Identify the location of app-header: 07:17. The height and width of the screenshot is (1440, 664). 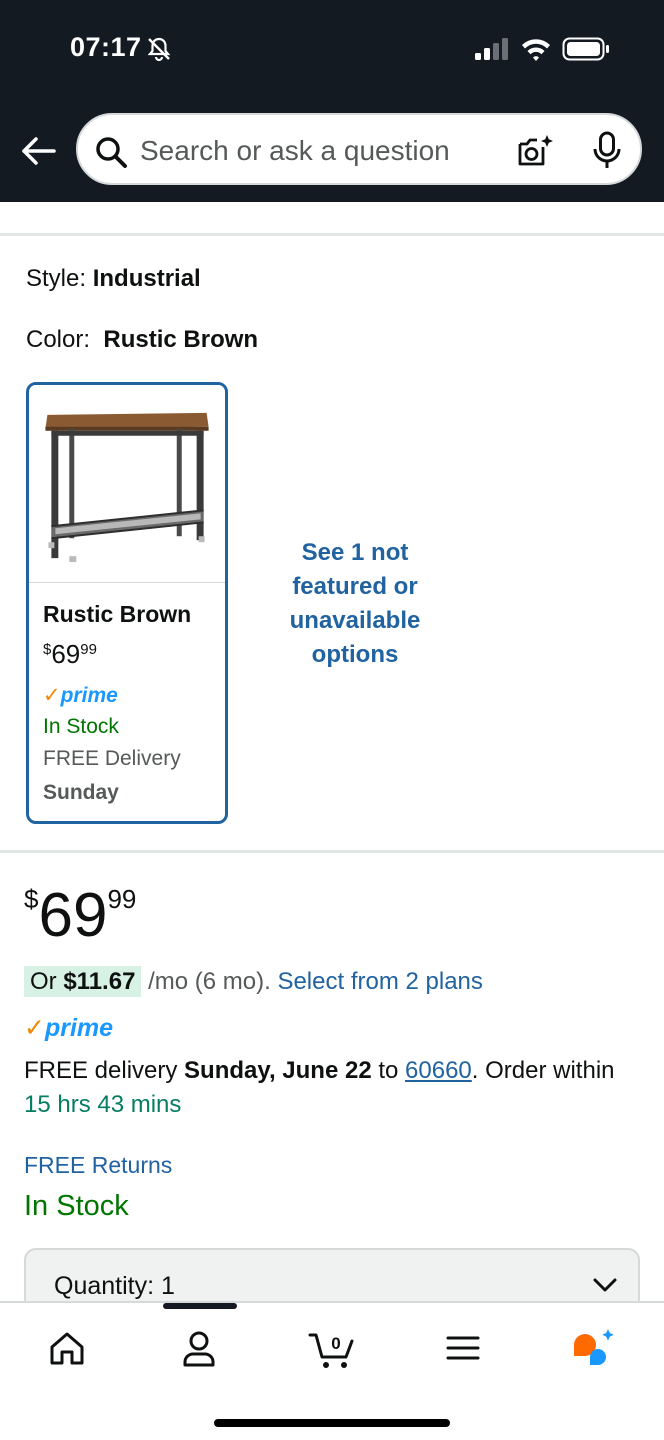
(332, 101).